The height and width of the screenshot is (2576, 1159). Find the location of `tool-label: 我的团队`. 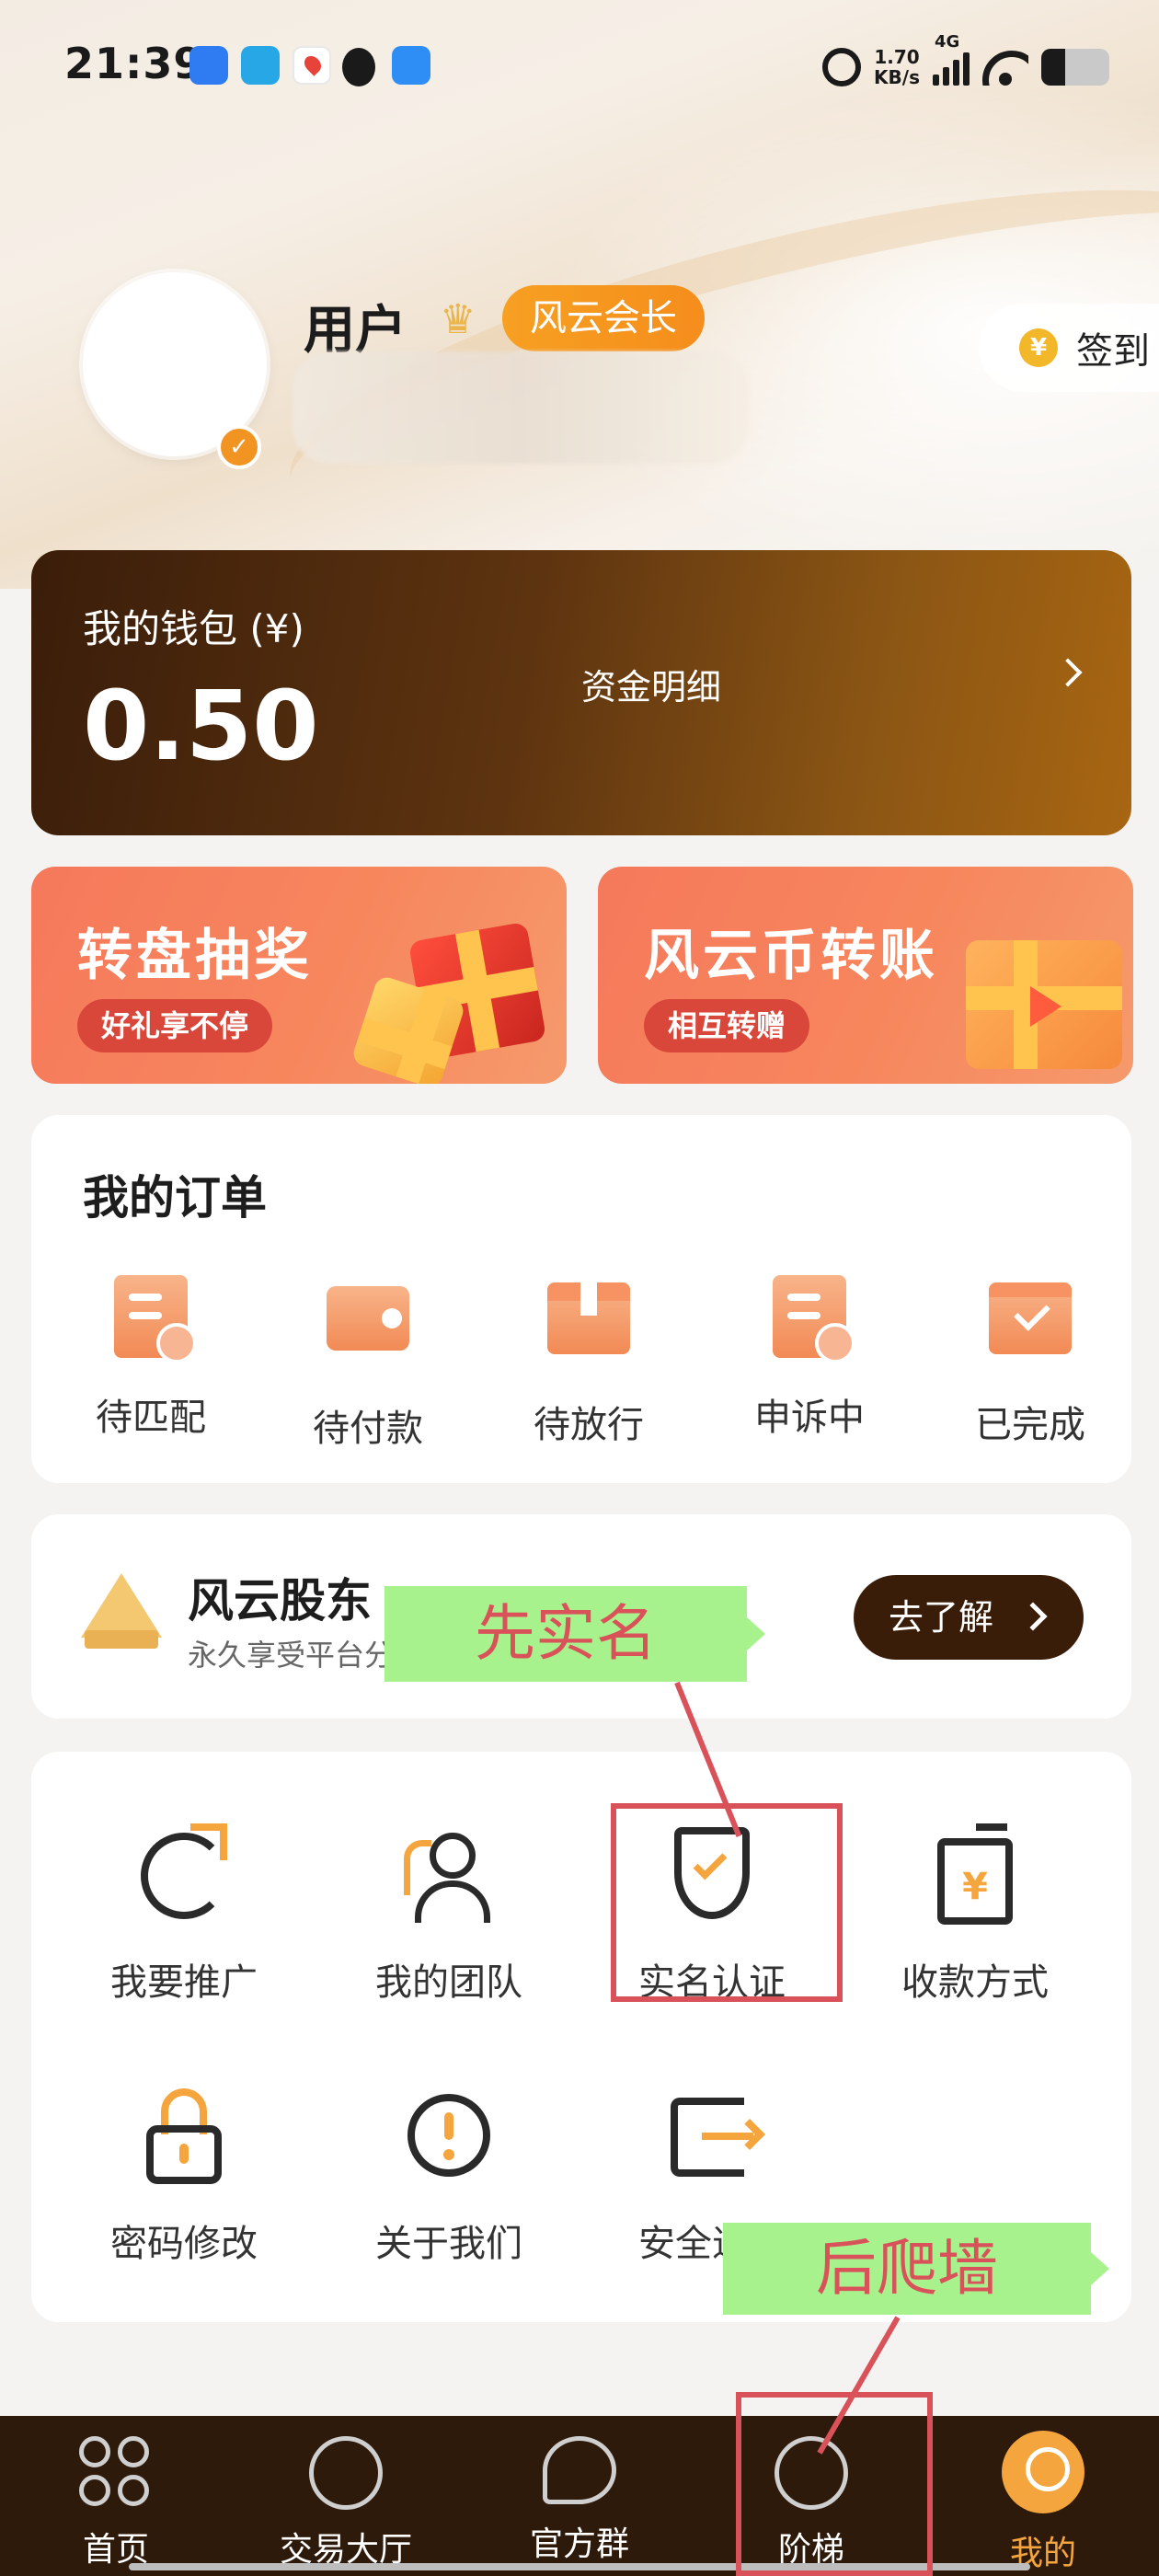

tool-label: 我的团队 is located at coordinates (448, 1982).